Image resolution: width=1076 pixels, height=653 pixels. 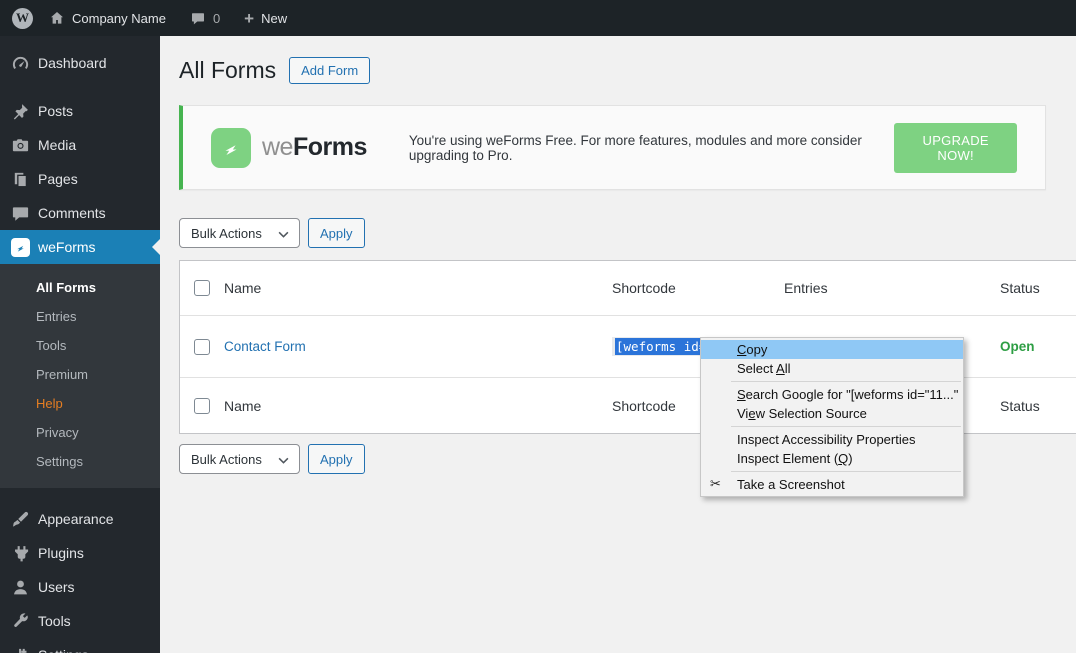 What do you see at coordinates (72, 63) in the screenshot?
I see `sidebar-item-label: Dashboard` at bounding box center [72, 63].